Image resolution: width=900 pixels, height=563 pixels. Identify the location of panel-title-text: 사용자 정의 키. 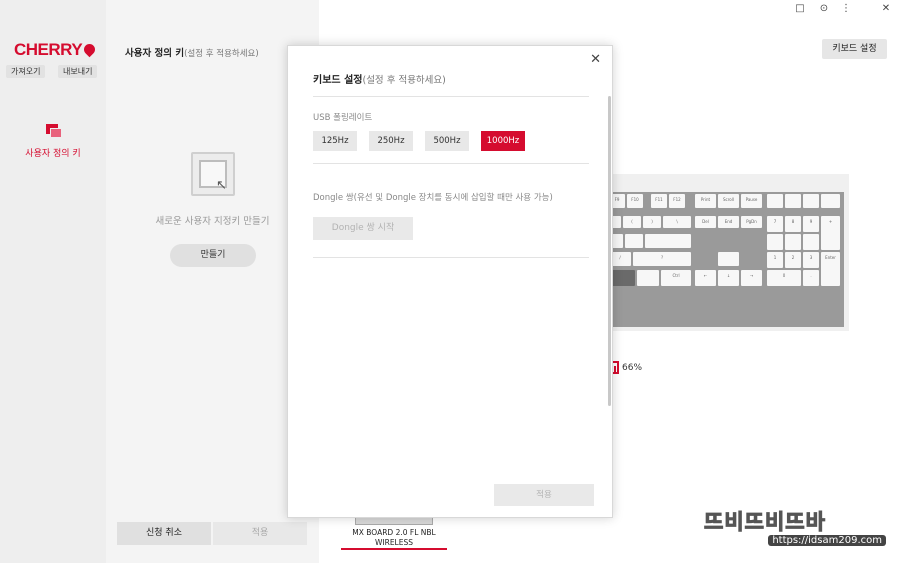
(155, 53).